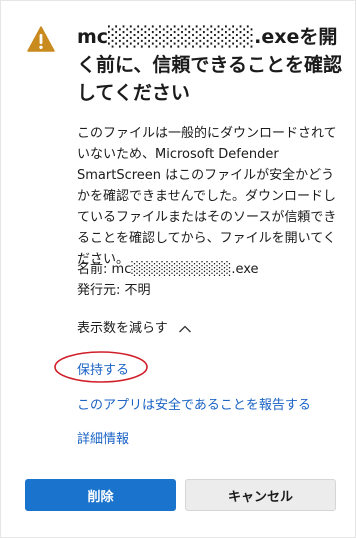 This screenshot has width=356, height=538. What do you see at coordinates (194, 406) in the screenshot?
I see `report-safe-link: このアプリは安全であることを報告する` at bounding box center [194, 406].